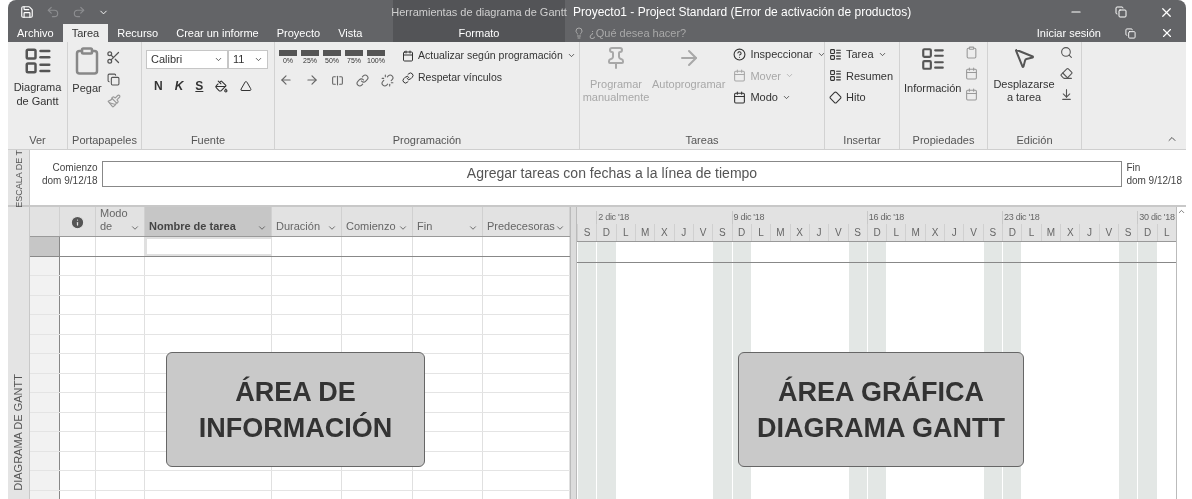 This screenshot has height=499, width=1192. I want to click on close-icon, so click(1167, 33).